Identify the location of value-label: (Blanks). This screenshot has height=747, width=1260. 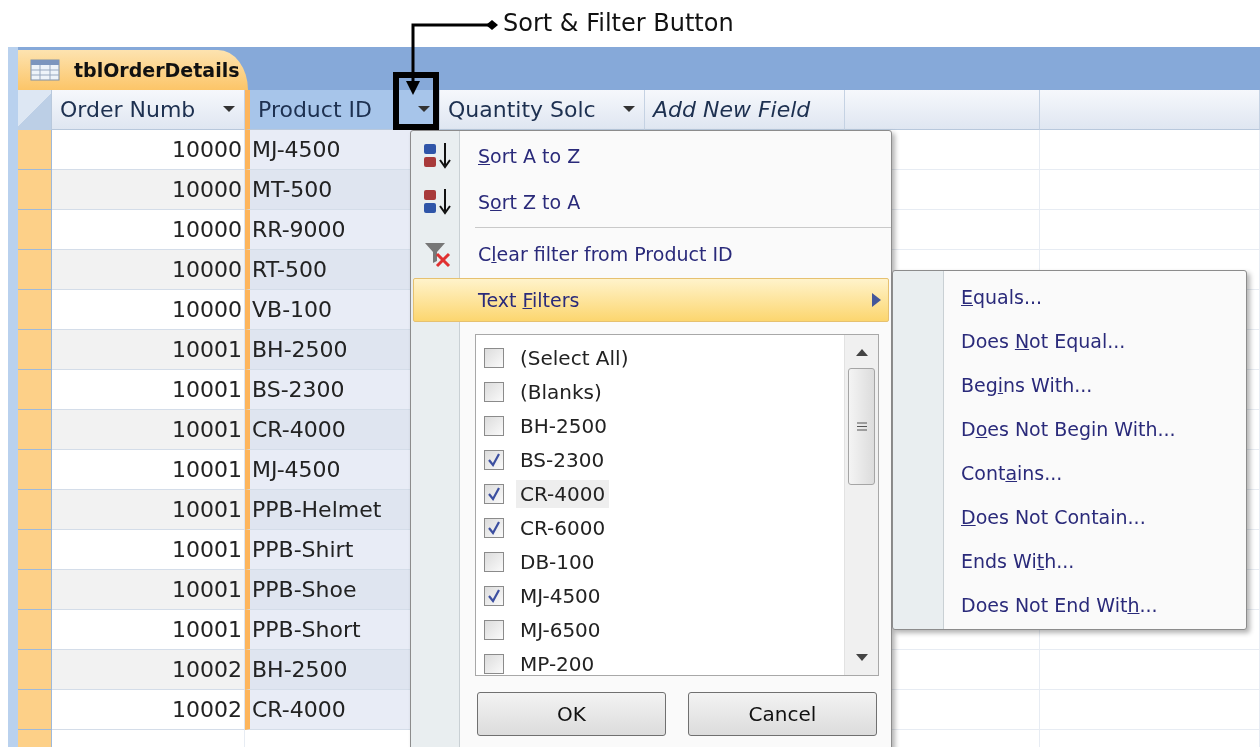
(561, 392).